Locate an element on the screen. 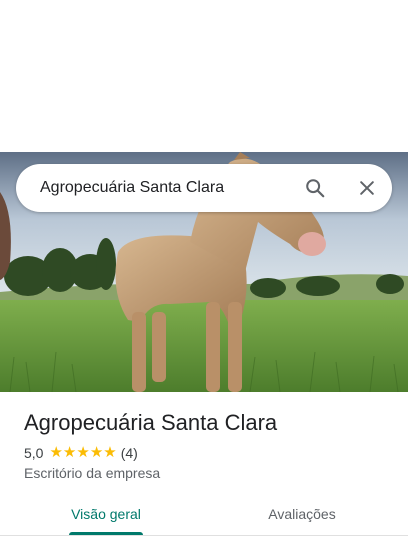 The width and height of the screenshot is (408, 544). star-rating: ★ ★ ★ ★ ★ is located at coordinates (82, 453).